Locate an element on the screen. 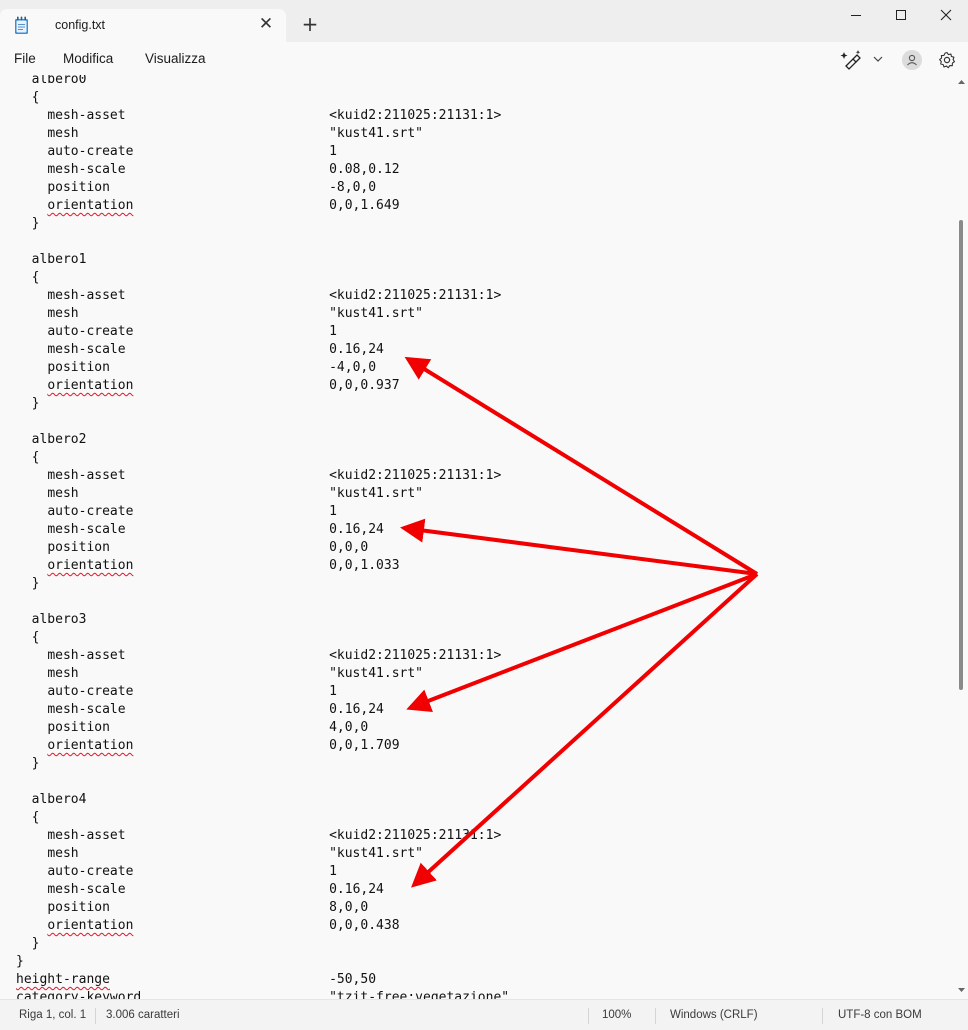  editor-line: orientation 0,0,1.649 is located at coordinates (262, 206).